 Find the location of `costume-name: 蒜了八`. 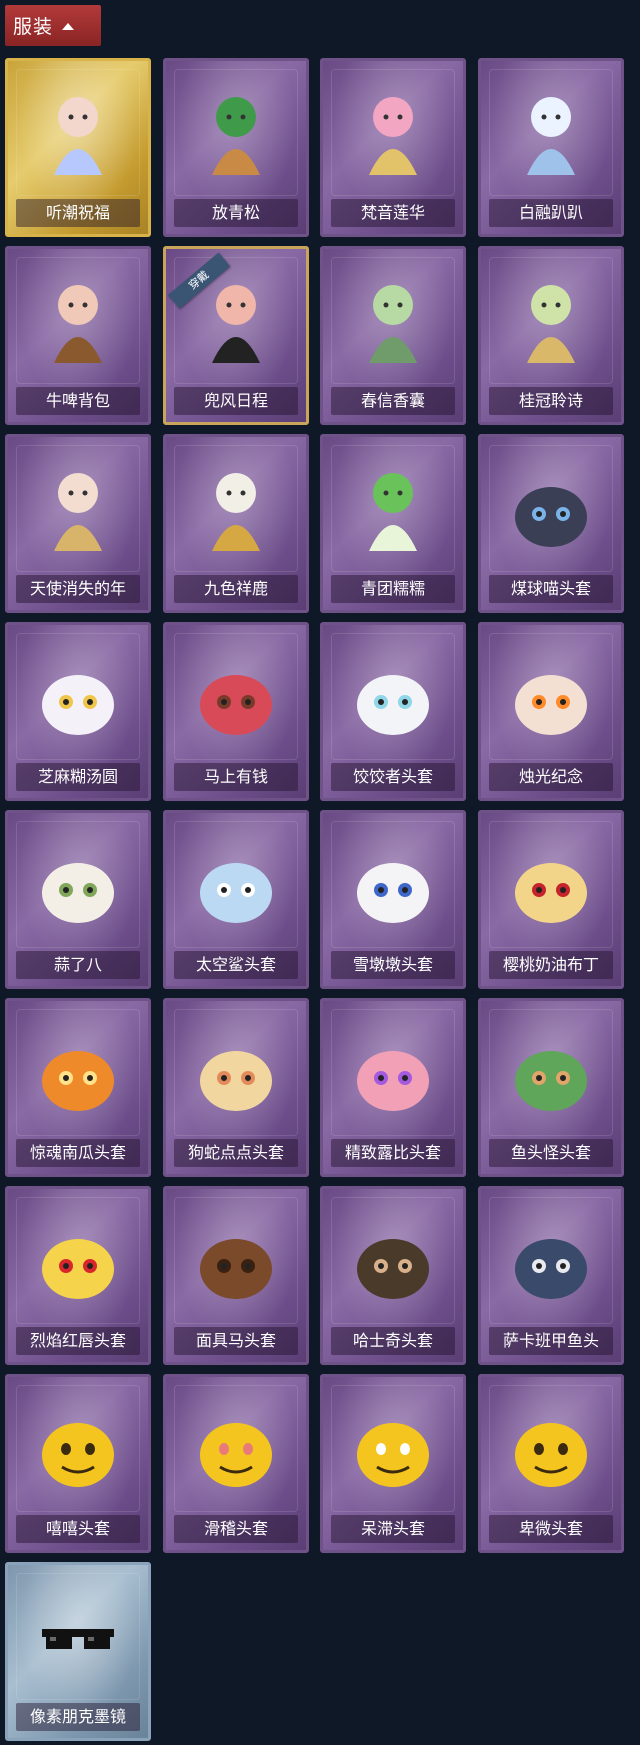

costume-name: 蒜了八 is located at coordinates (78, 965).